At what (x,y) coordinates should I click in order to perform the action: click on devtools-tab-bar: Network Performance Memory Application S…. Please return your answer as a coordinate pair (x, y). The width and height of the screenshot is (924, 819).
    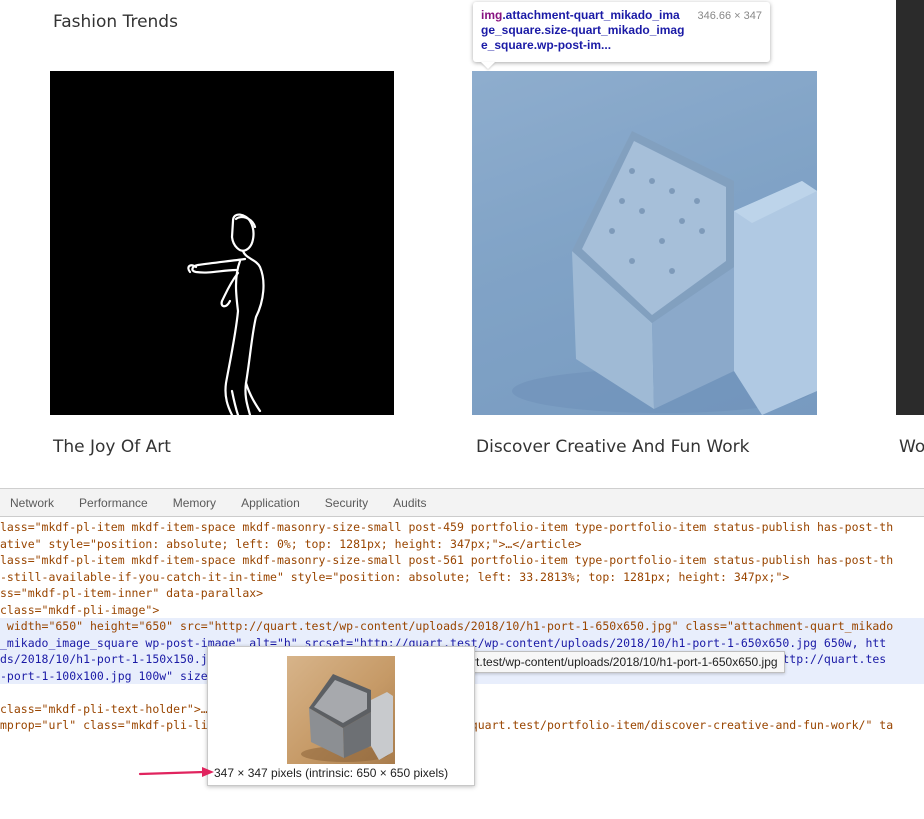
    Looking at the image, I should click on (462, 503).